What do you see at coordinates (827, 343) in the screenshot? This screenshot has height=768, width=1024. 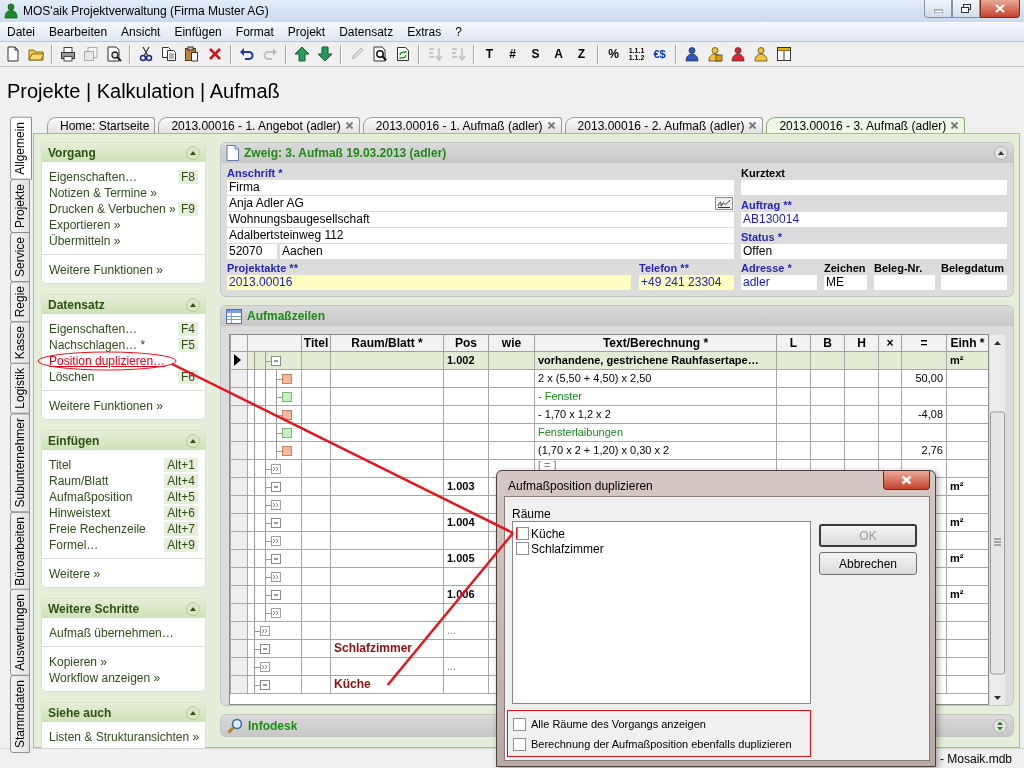 I see `column-header: B` at bounding box center [827, 343].